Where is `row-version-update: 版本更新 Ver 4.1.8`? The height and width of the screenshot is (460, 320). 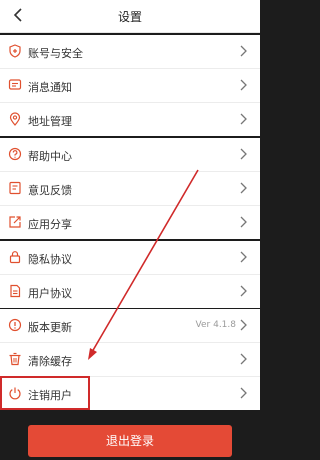 row-version-update: 版本更新 Ver 4.1.8 is located at coordinates (130, 326).